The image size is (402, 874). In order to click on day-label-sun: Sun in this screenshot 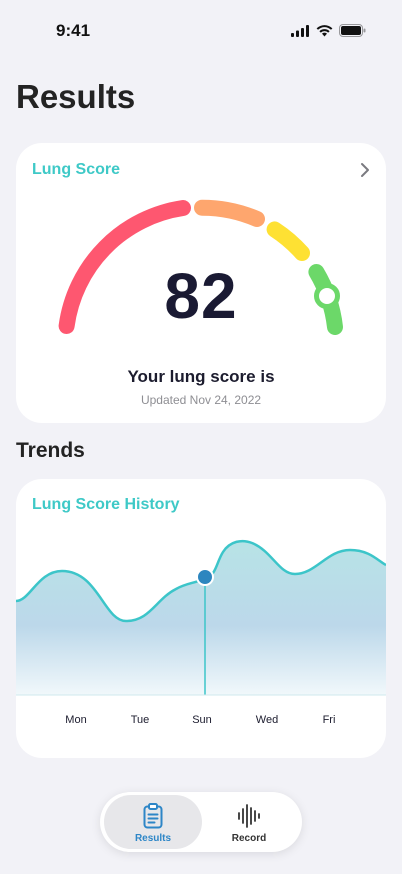, I will do `click(202, 720)`.